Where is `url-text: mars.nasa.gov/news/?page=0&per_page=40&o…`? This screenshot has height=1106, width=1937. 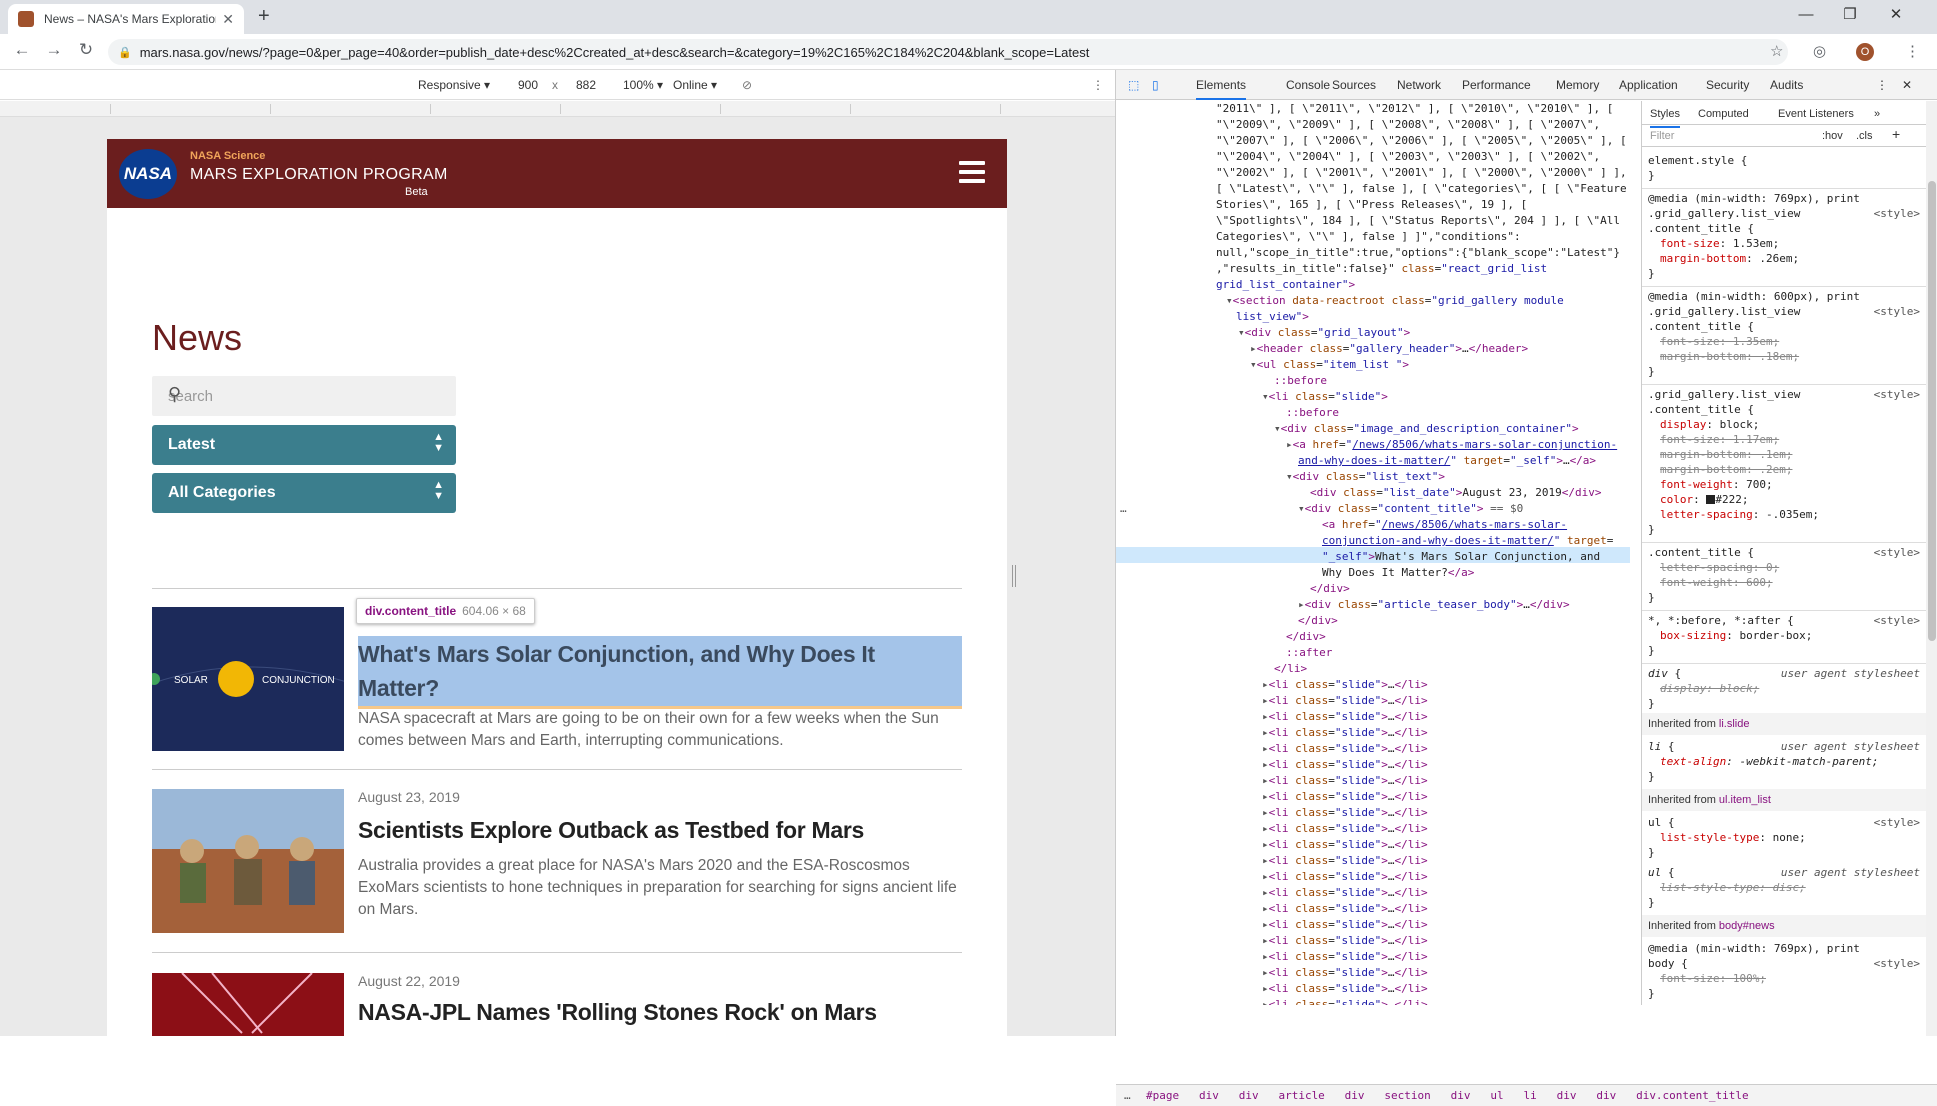 url-text: mars.nasa.gov/news/?page=0&per_page=40&o… is located at coordinates (614, 52).